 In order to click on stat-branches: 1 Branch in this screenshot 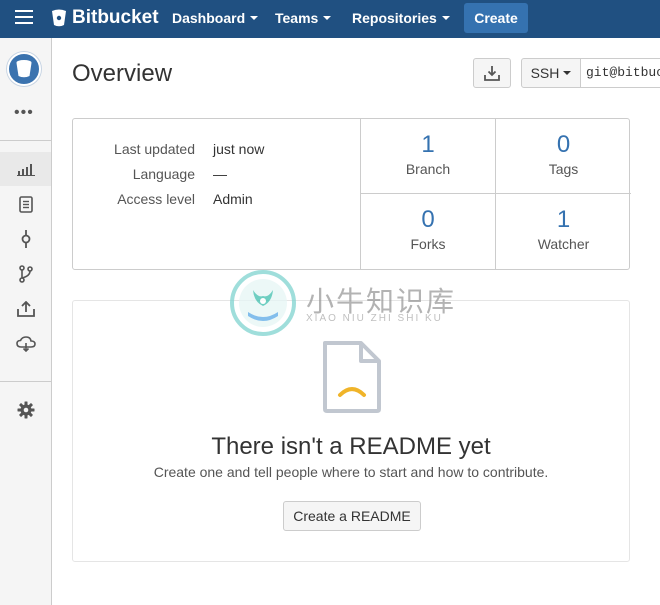, I will do `click(428, 156)`.